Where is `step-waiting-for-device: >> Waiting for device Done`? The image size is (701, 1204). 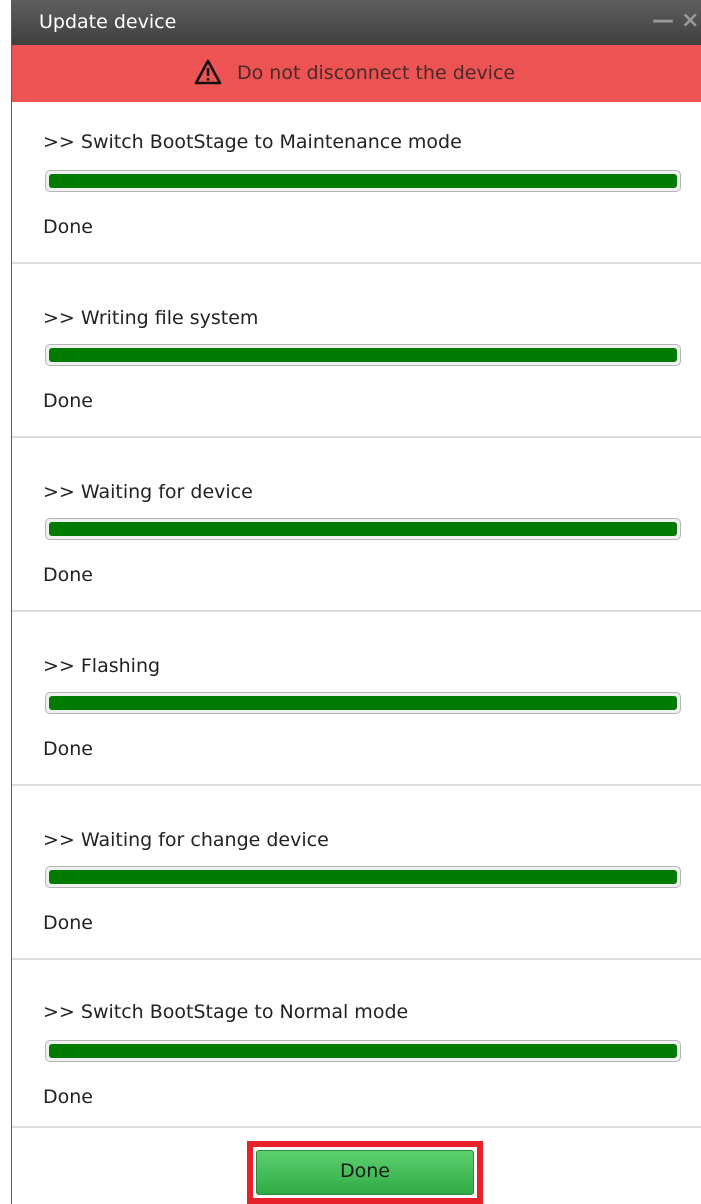
step-waiting-for-device: >> Waiting for device Done is located at coordinates (356, 525).